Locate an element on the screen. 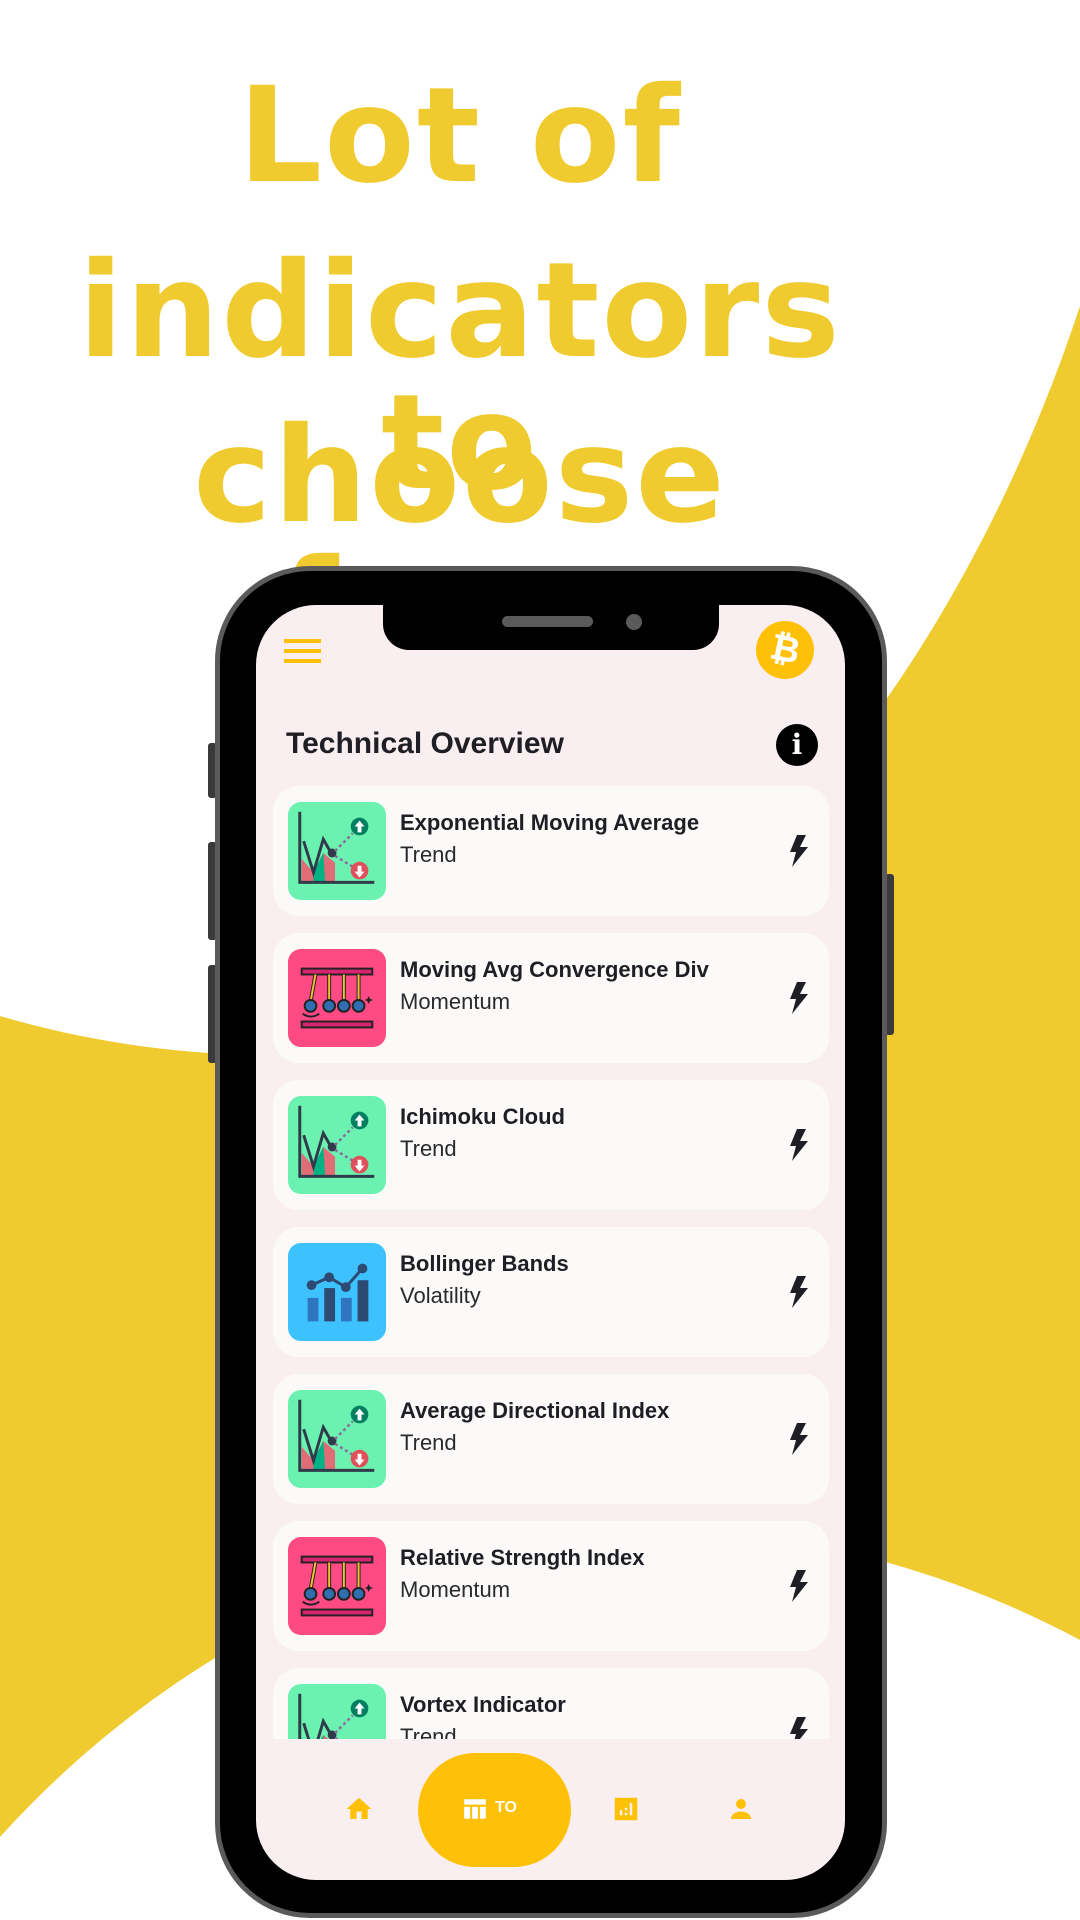  indicator-title: Ichimoku Cloud is located at coordinates (482, 1116).